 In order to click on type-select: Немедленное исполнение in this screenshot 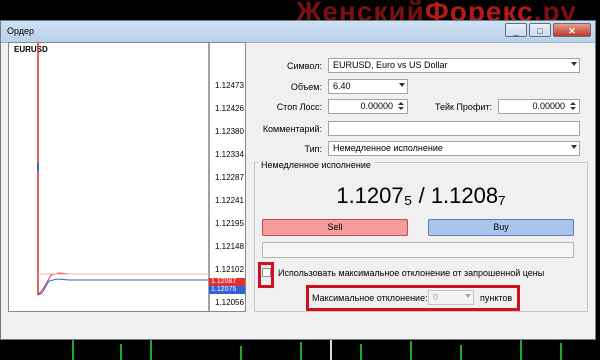, I will do `click(454, 148)`.